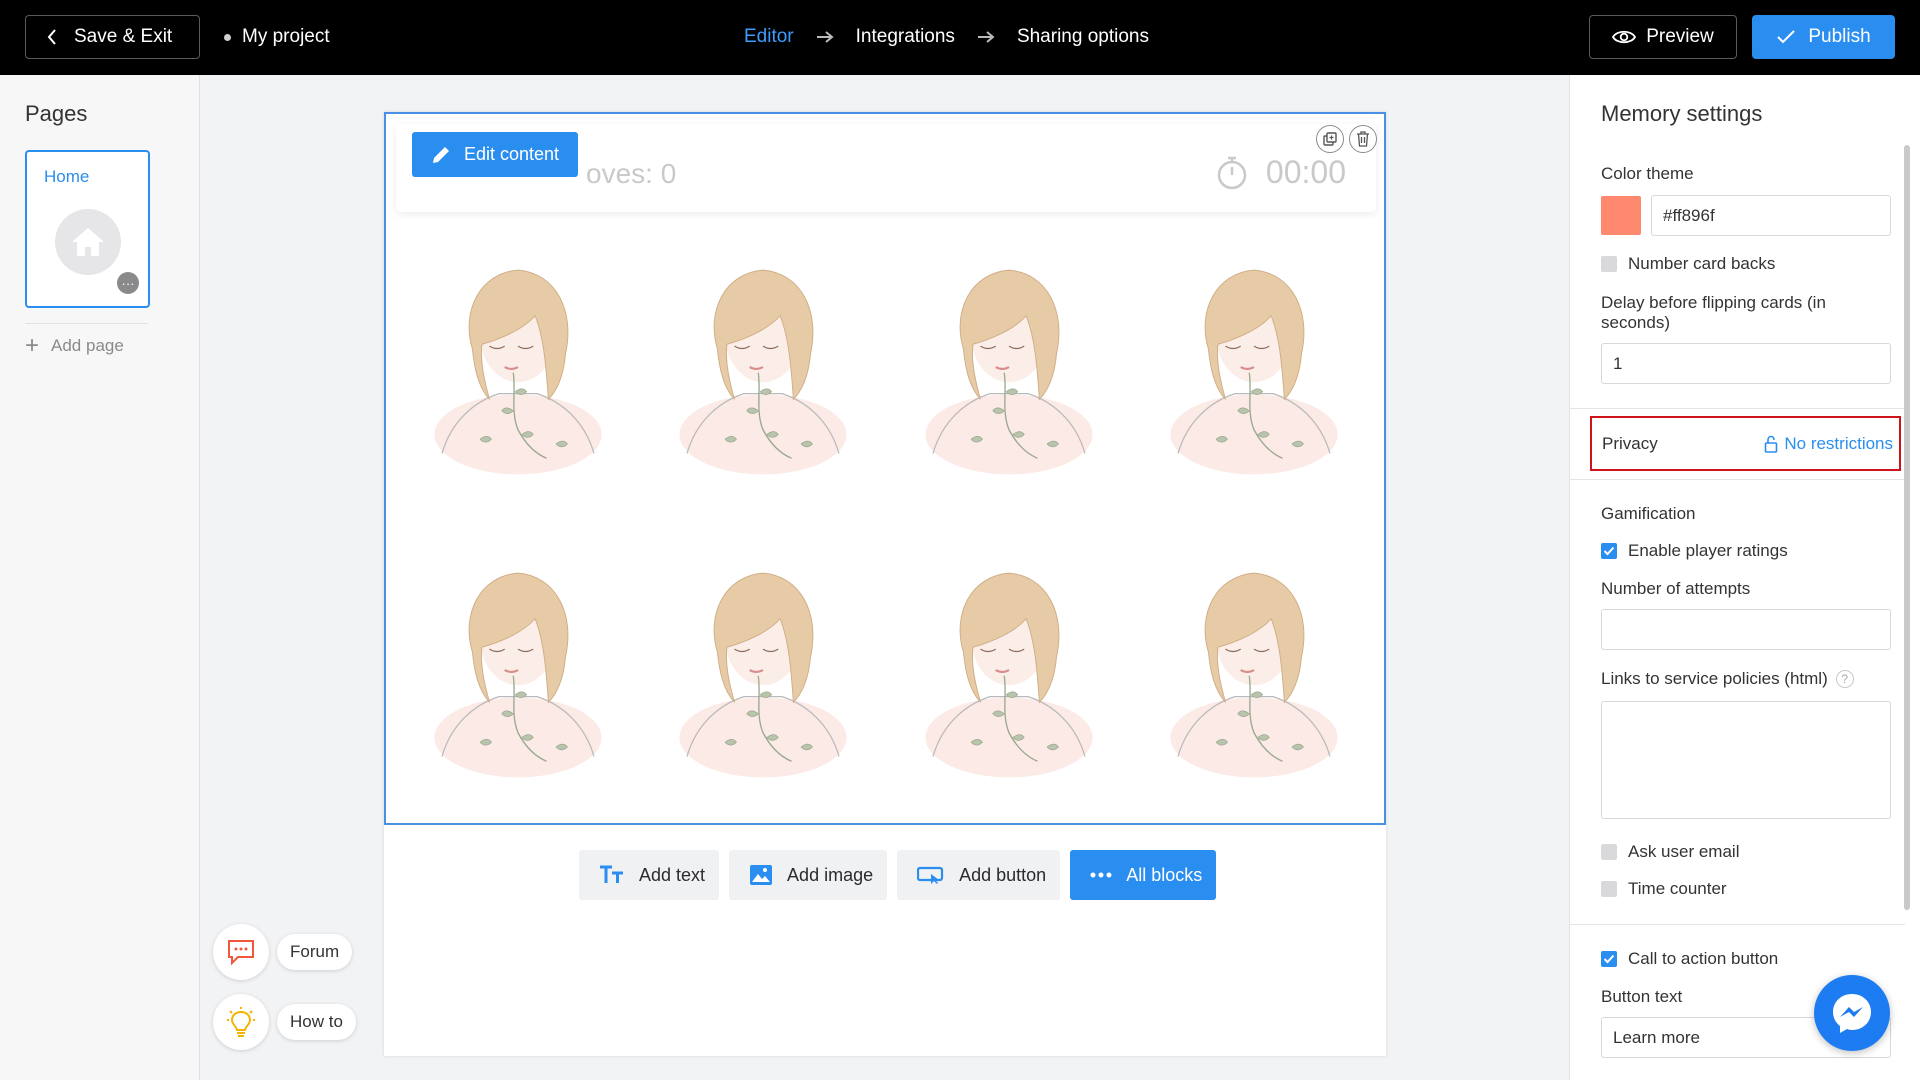 This screenshot has width=1920, height=1080. I want to click on checkbox-icon, so click(1609, 852).